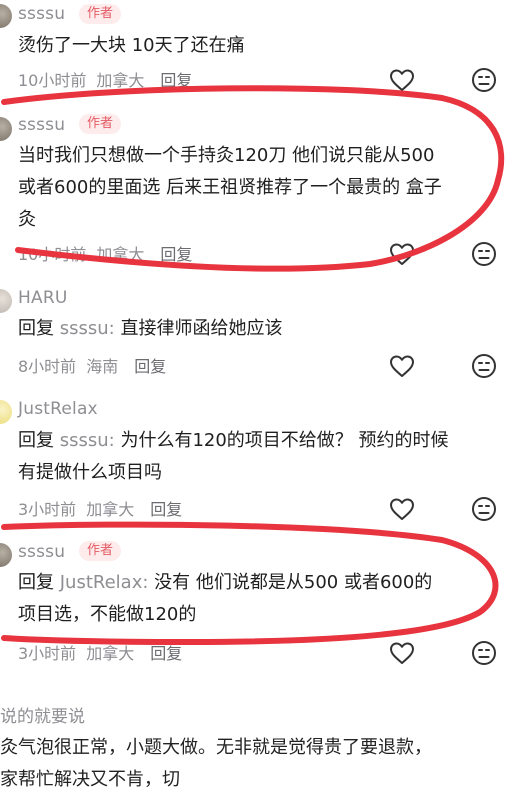 The width and height of the screenshot is (516, 807). I want to click on comment-body: 没有 他们说都是从500 或者600的, so click(293, 582).